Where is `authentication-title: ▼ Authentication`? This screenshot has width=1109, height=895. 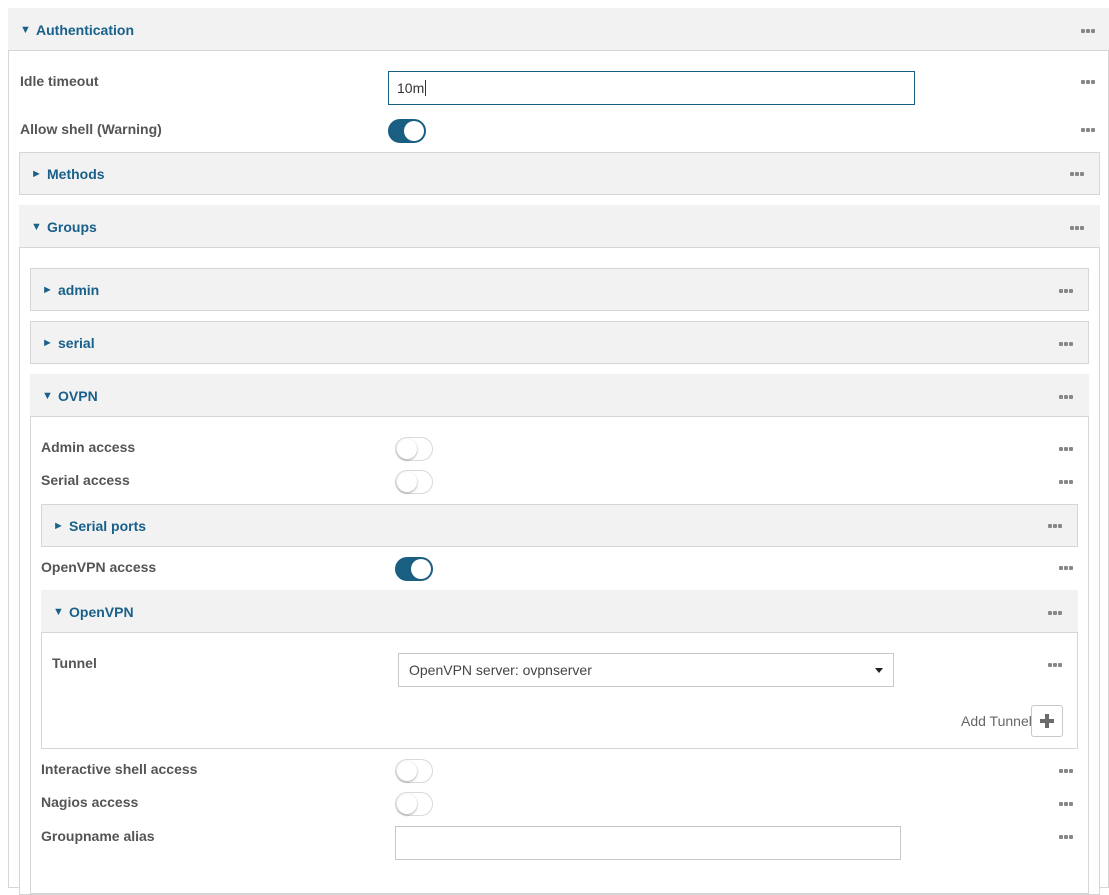 authentication-title: ▼ Authentication is located at coordinates (77, 30).